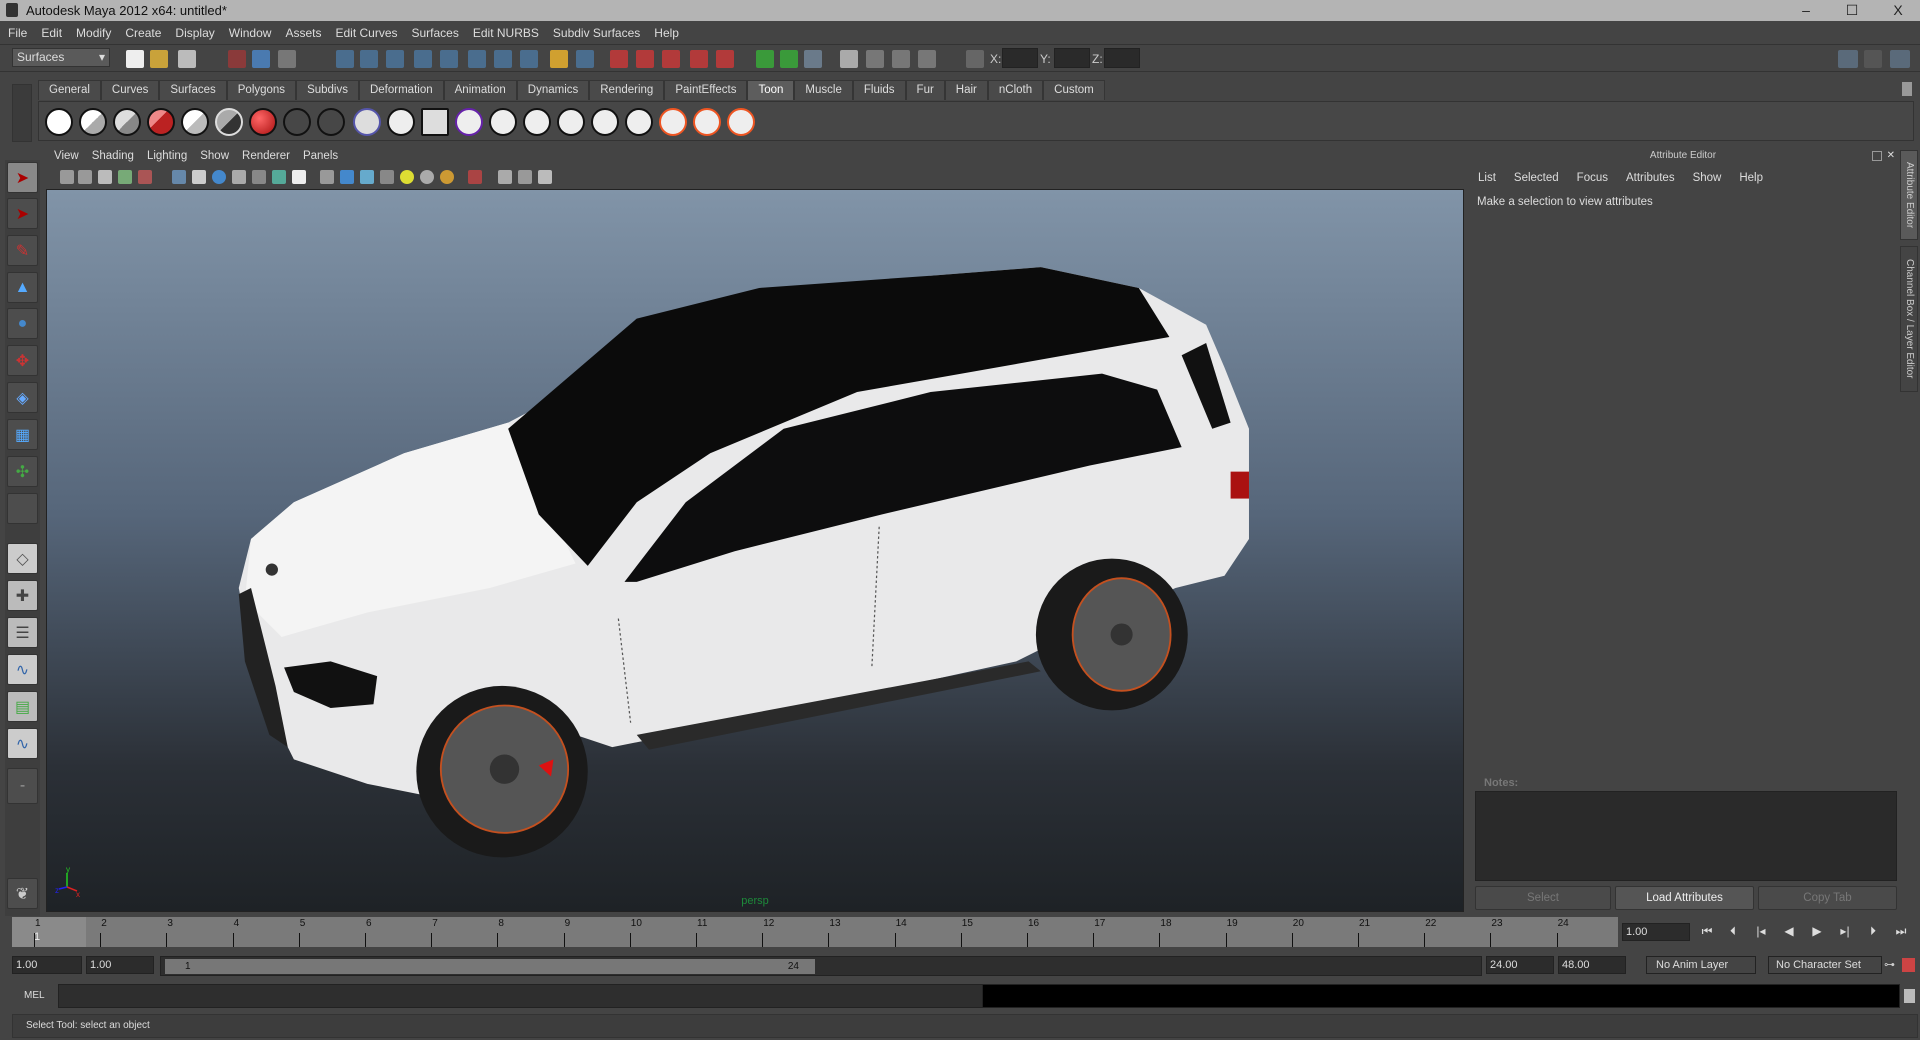 The image size is (1920, 1040). I want to click on scale-tool-icon: ✥, so click(22, 360).